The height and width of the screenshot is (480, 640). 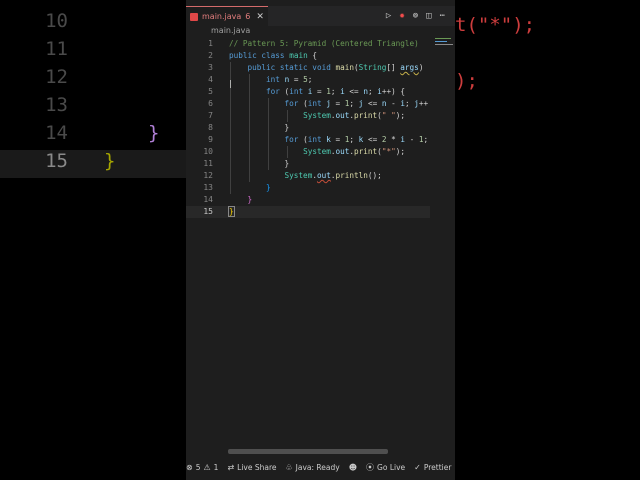 I want to click on bg-line: 10, so click(x=93, y=24).